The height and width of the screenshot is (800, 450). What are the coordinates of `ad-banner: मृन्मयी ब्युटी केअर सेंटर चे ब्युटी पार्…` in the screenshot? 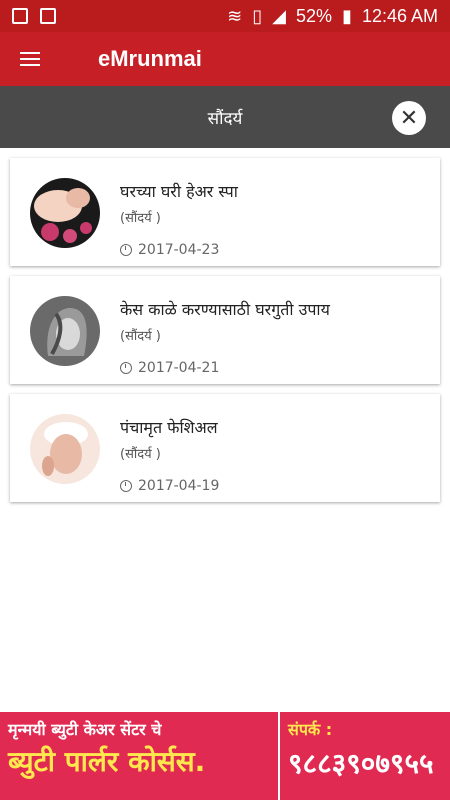 It's located at (225, 756).